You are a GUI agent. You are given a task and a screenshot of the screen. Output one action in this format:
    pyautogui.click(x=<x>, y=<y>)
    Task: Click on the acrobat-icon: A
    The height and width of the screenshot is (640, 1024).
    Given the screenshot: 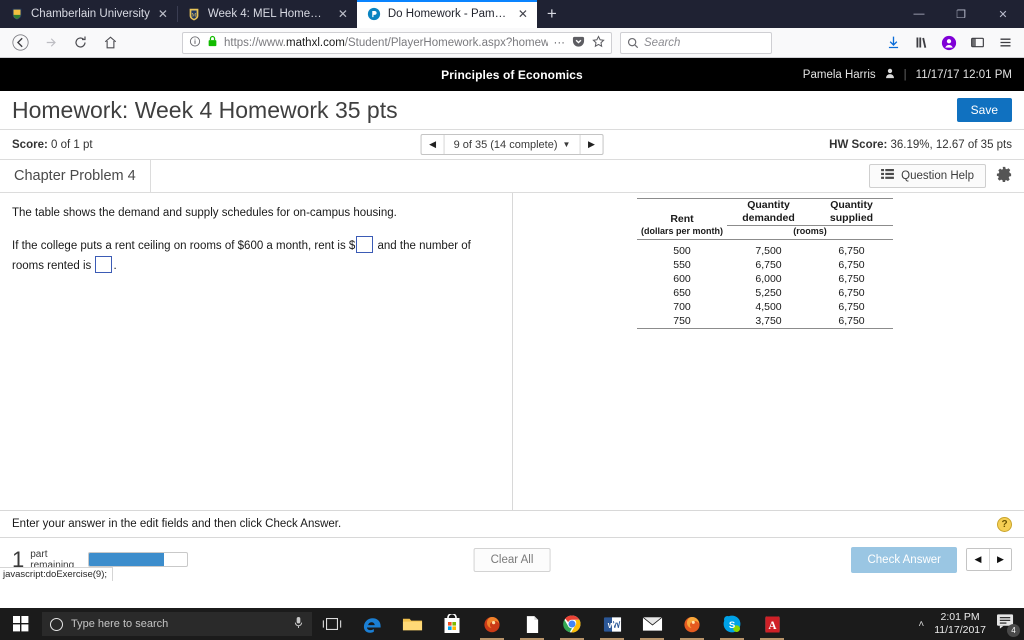 What is the action you would take?
    pyautogui.click(x=772, y=624)
    